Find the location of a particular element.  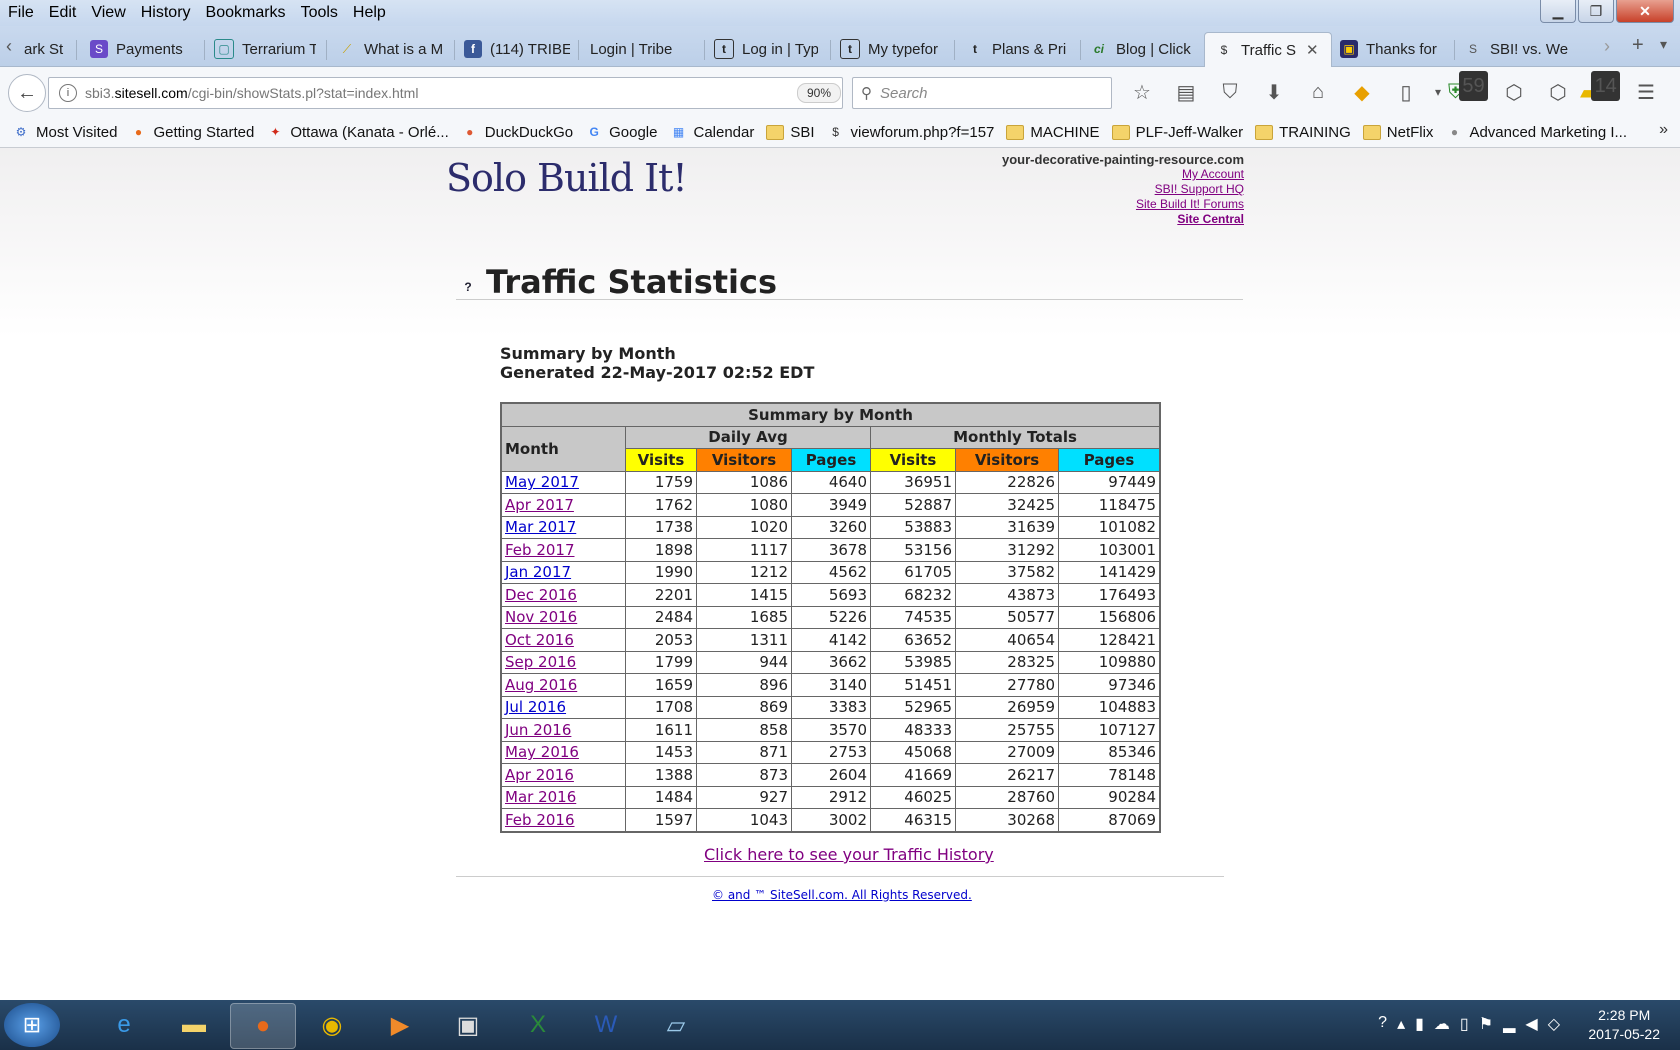

close-window-button: ✕ is located at coordinates (1645, 11).